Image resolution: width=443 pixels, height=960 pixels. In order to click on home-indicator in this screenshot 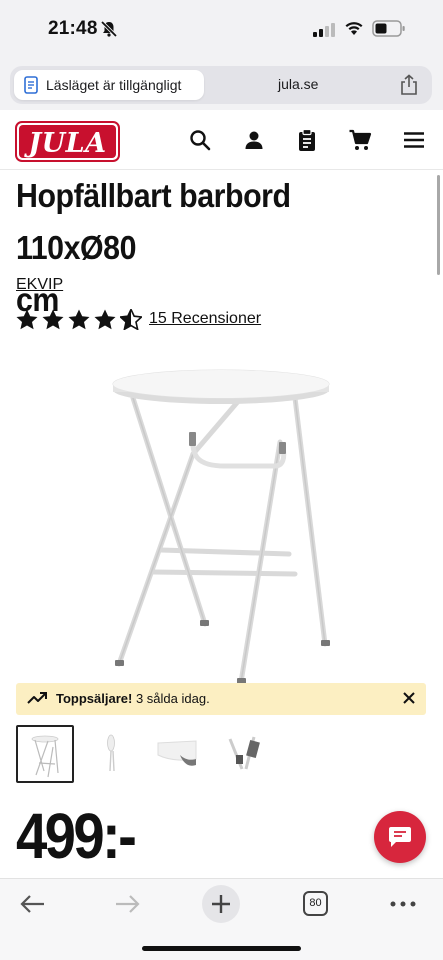, I will do `click(221, 948)`.